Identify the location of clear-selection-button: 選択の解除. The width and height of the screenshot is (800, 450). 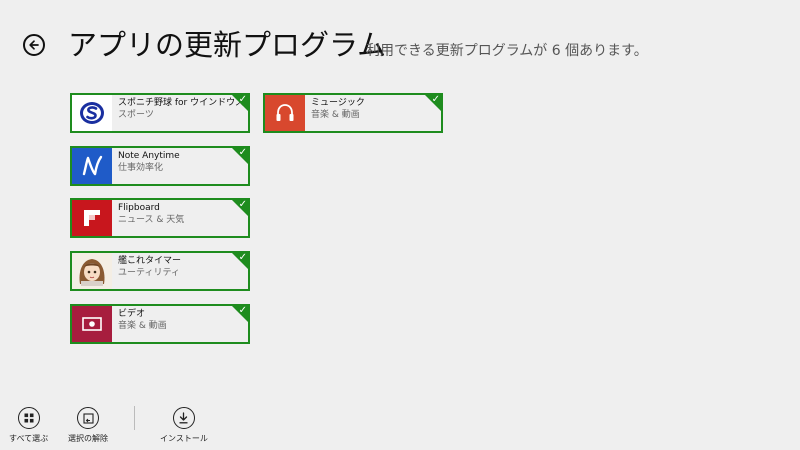
(88, 425).